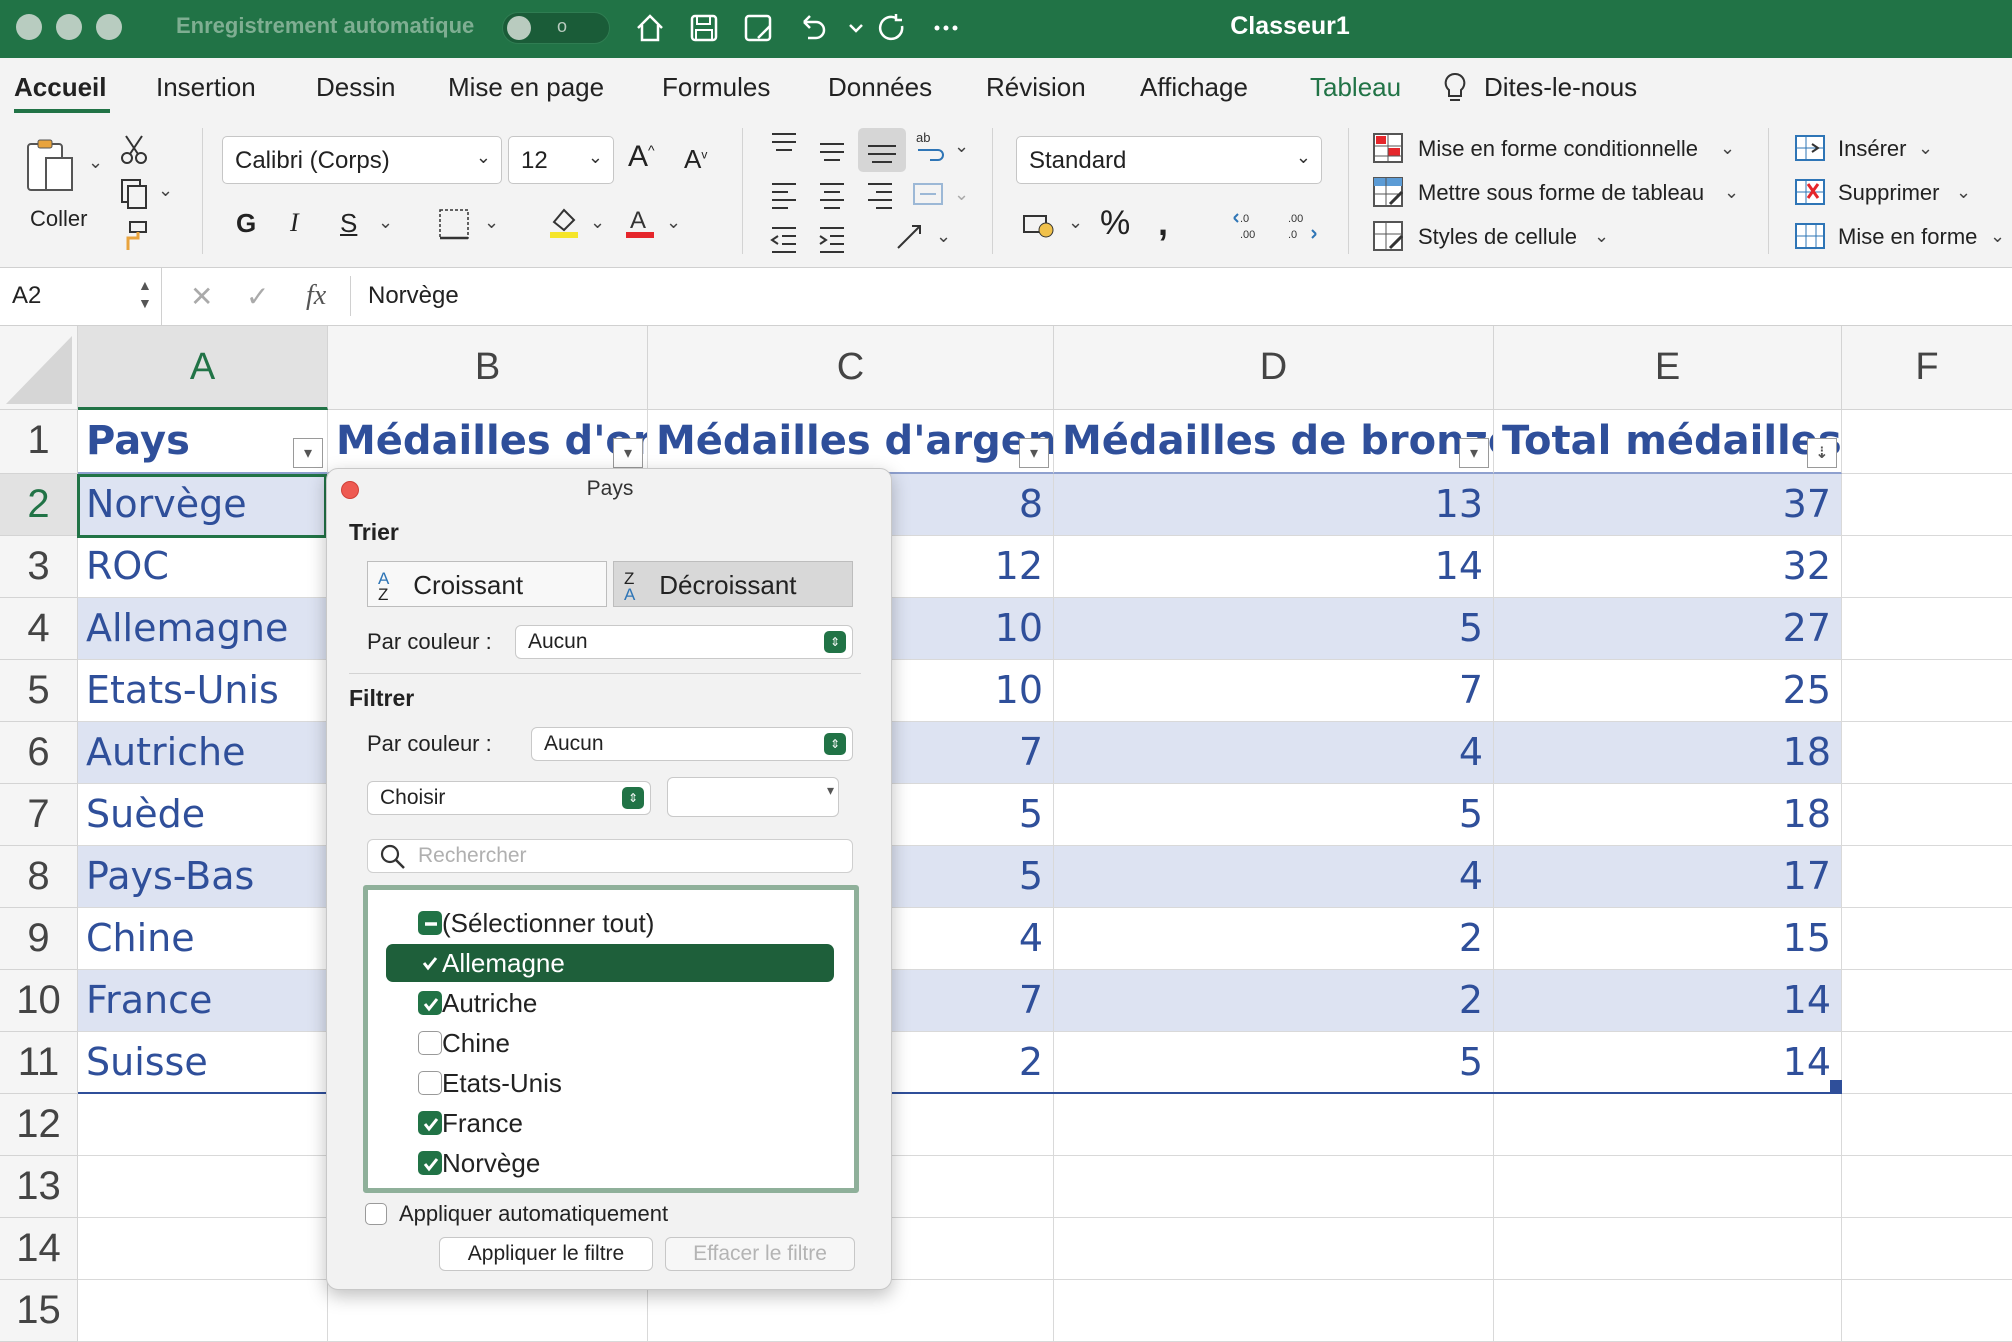  Describe the element at coordinates (430, 923) in the screenshot. I see `select-all-checkbox` at that location.